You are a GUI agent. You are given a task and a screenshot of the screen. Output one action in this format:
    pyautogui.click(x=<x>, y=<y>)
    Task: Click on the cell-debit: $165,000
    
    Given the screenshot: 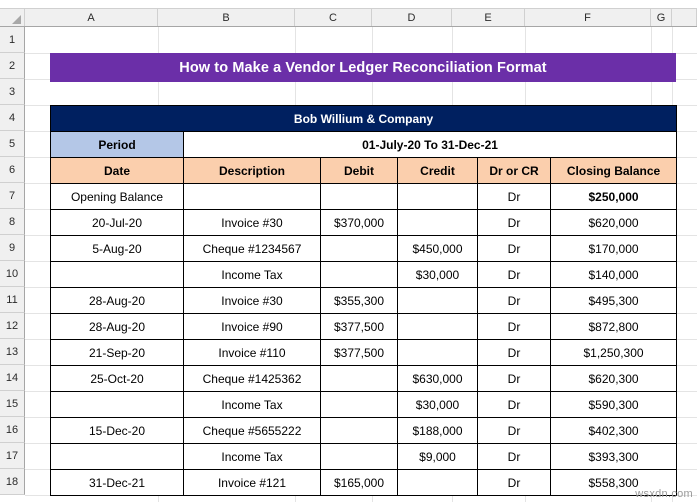 What is the action you would take?
    pyautogui.click(x=359, y=482)
    